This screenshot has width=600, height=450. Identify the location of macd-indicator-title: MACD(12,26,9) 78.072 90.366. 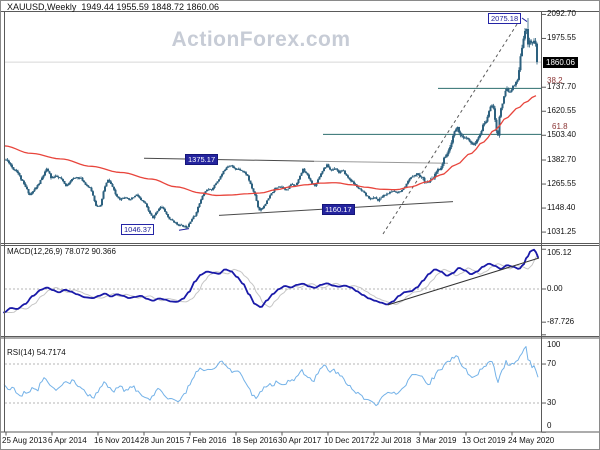
(61, 251).